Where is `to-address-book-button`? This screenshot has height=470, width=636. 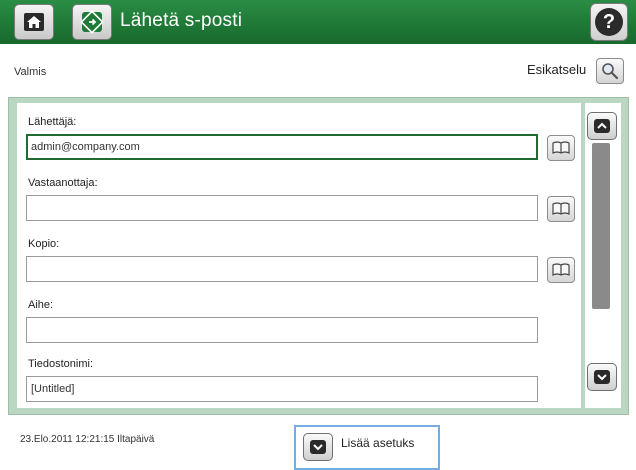 to-address-book-button is located at coordinates (561, 209).